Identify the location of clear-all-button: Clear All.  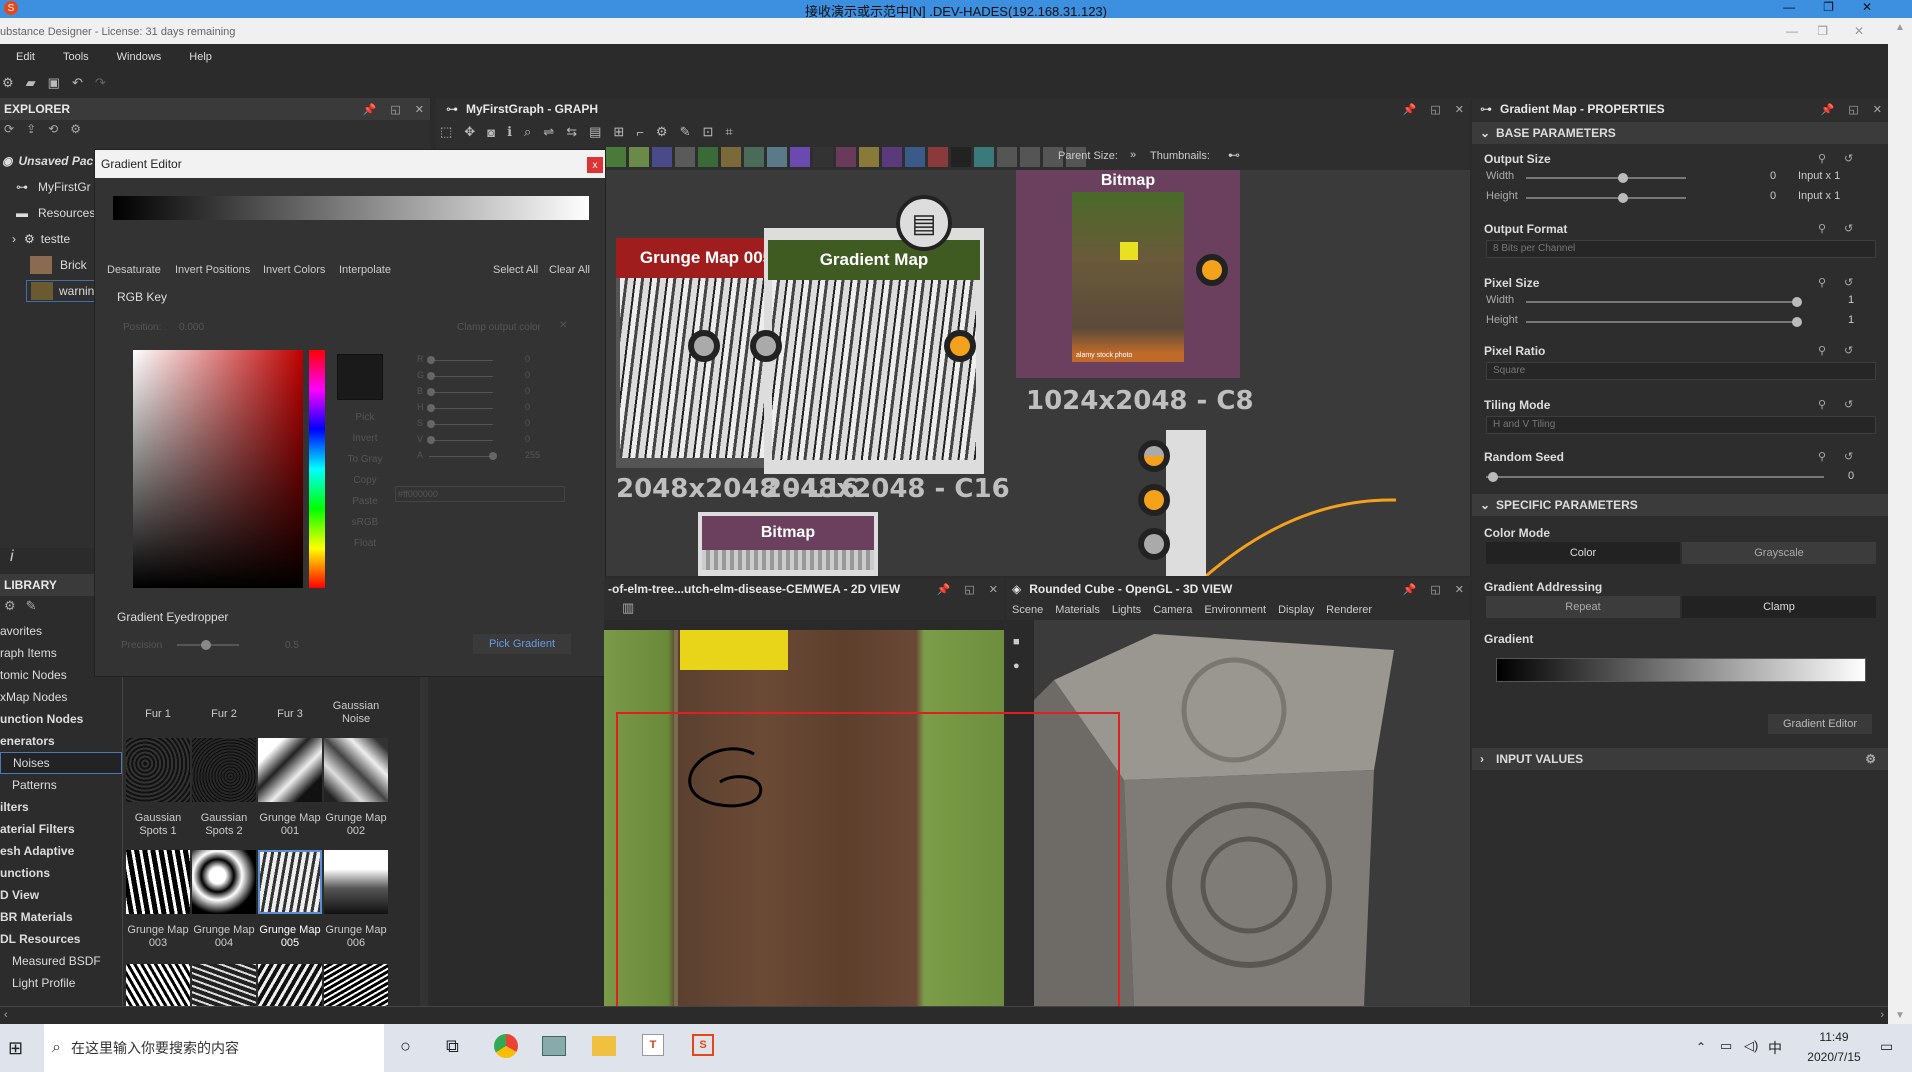
(569, 270).